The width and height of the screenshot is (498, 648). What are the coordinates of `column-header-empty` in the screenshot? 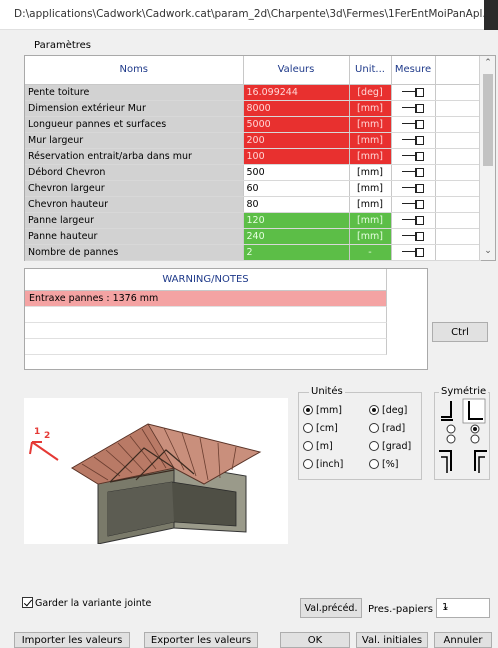 It's located at (458, 70).